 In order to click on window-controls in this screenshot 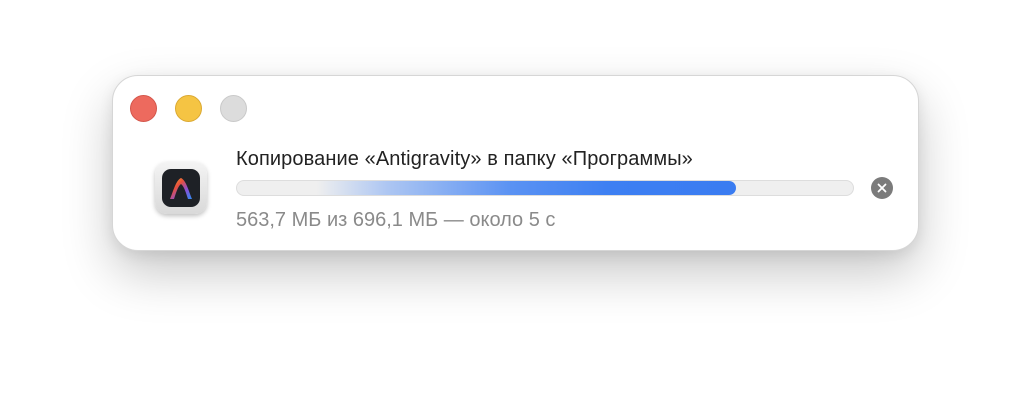, I will do `click(188, 108)`.